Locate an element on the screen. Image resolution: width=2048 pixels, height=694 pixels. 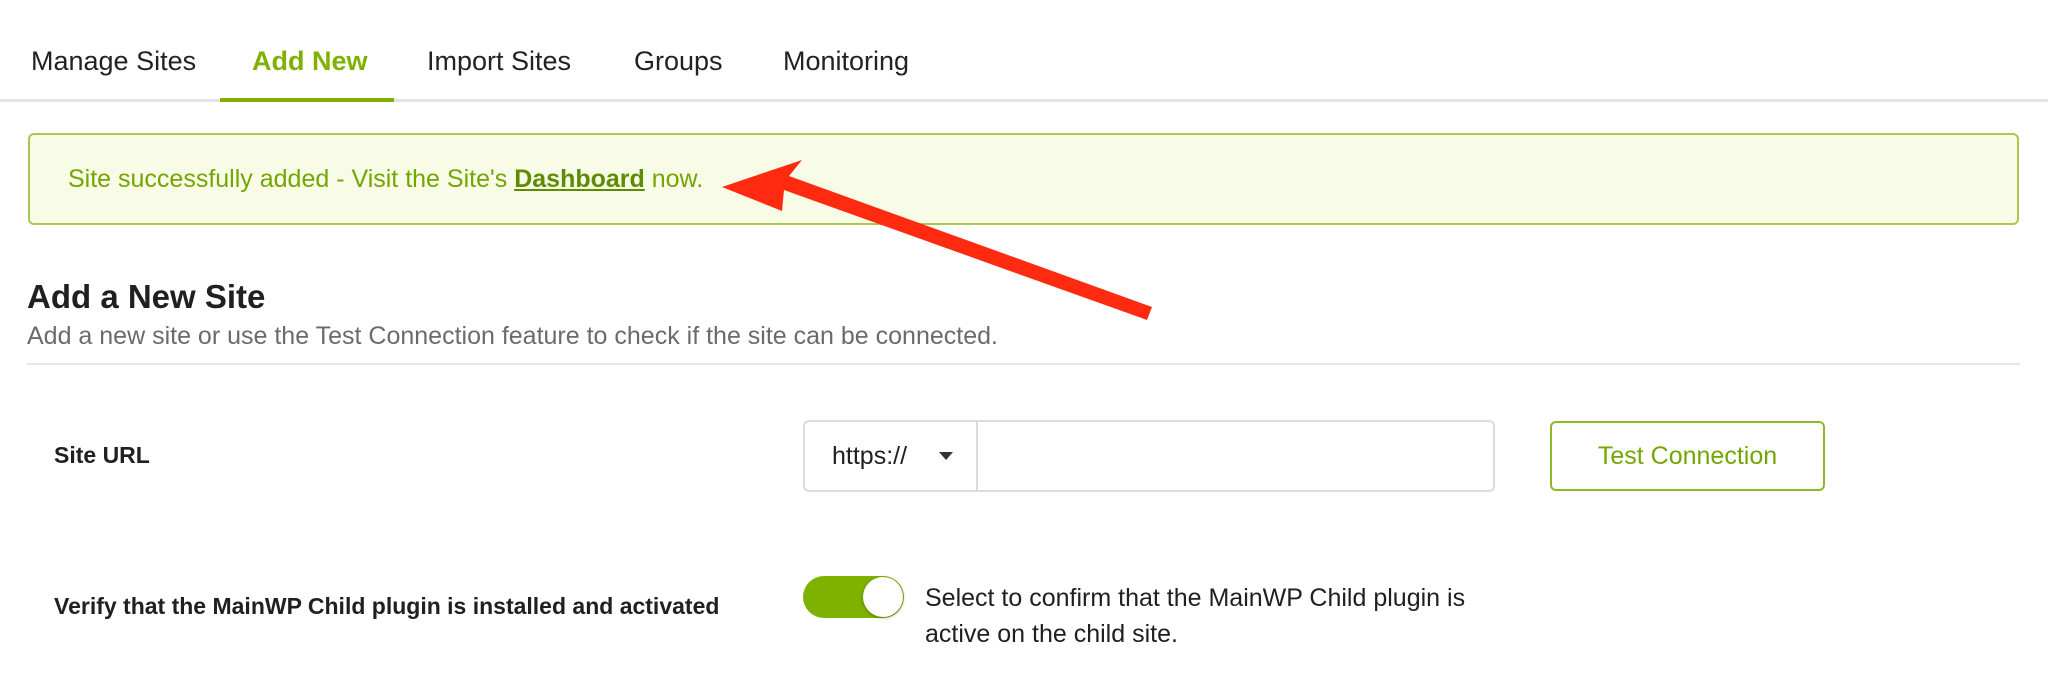
tab-groups: Groups is located at coordinates (678, 61).